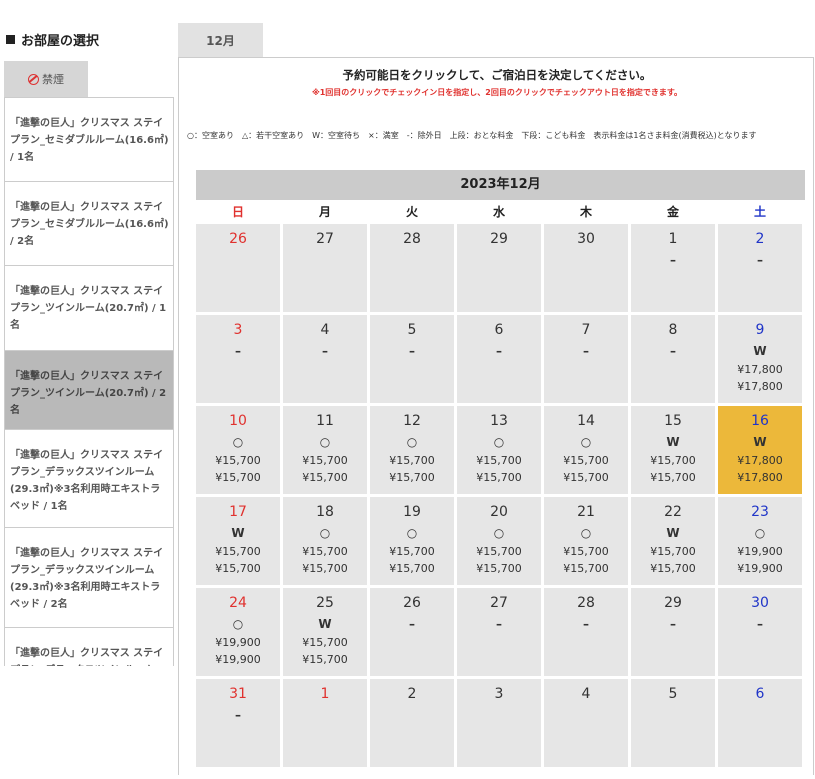  What do you see at coordinates (497, 75) in the screenshot?
I see `instructions-text: 予約可能日をクリックして、ご宿泊日を決定してください。` at bounding box center [497, 75].